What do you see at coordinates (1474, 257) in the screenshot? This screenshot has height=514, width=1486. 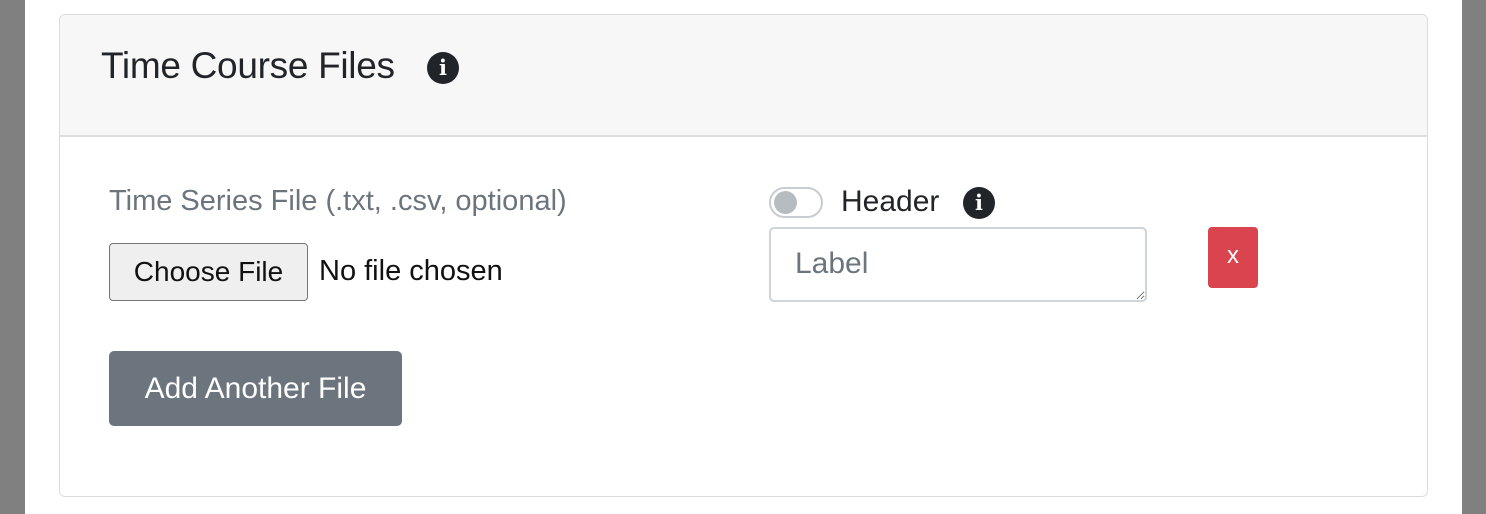 I see `right-backdrop` at bounding box center [1474, 257].